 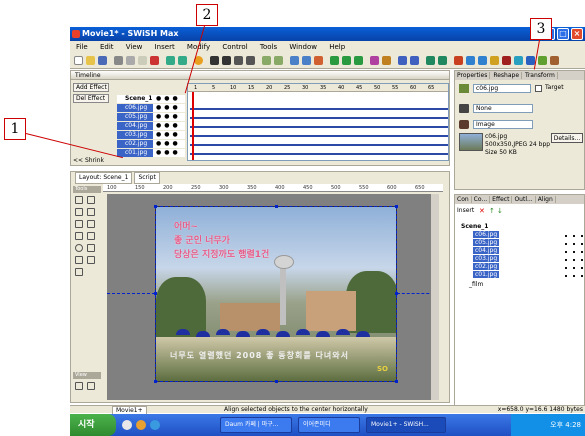 What do you see at coordinates (79, 236) in the screenshot?
I see `pen-tool-icon` at bounding box center [79, 236].